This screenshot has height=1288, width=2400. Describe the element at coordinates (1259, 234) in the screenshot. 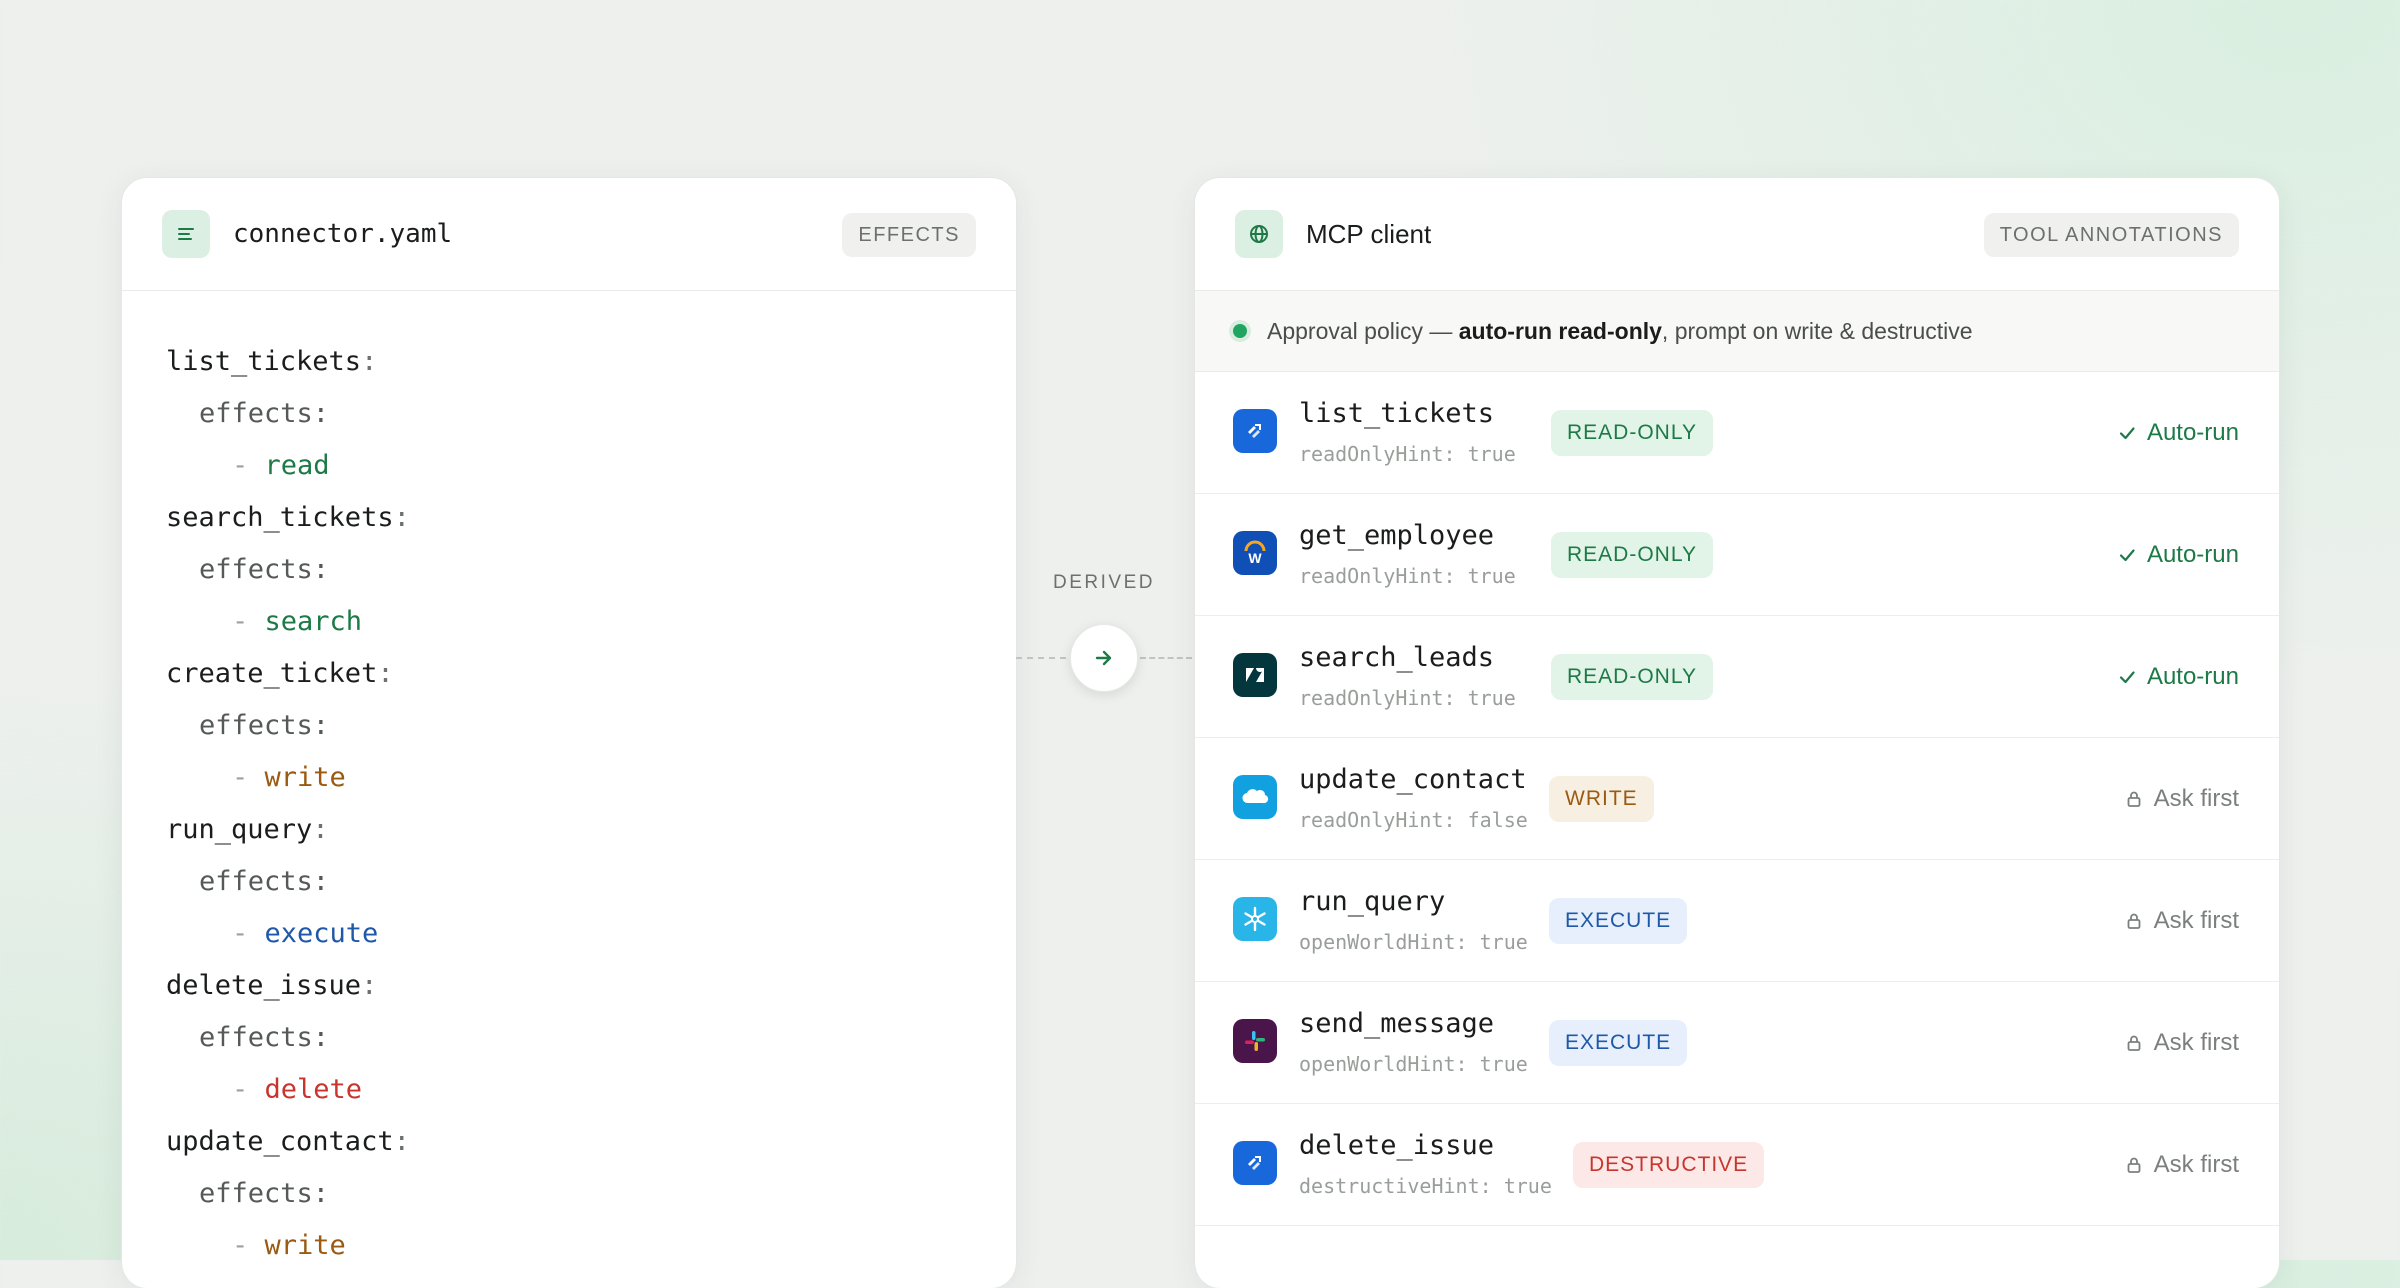

I see `globe-icon` at that location.